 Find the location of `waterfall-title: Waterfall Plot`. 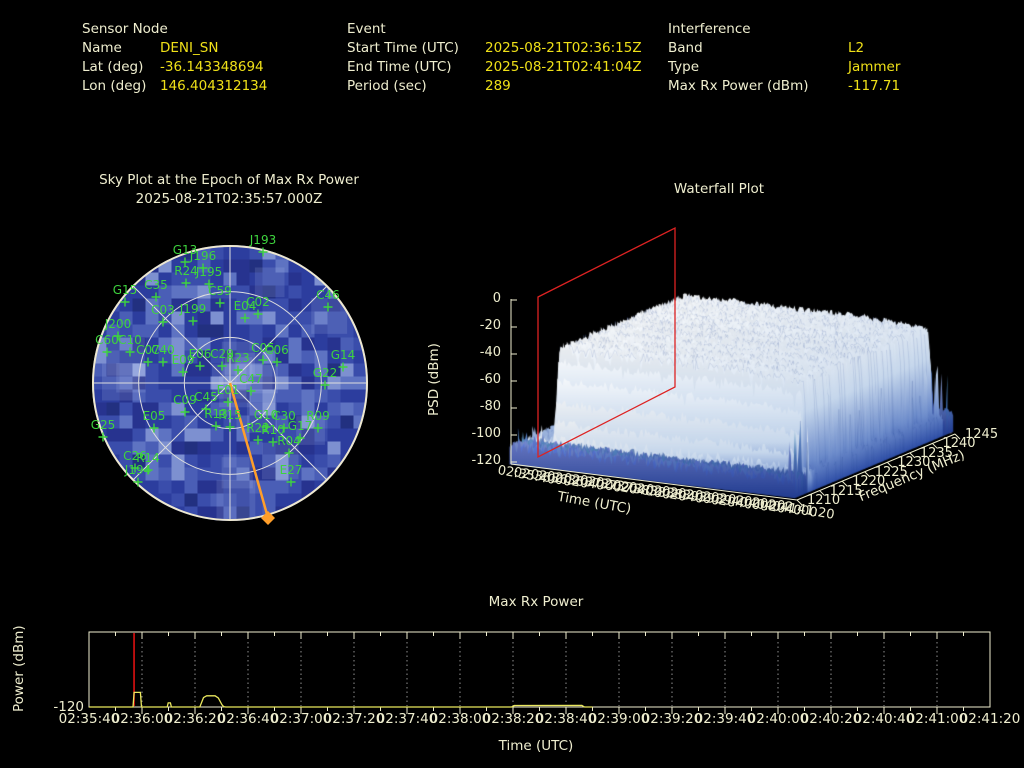

waterfall-title: Waterfall Plot is located at coordinates (719, 189).